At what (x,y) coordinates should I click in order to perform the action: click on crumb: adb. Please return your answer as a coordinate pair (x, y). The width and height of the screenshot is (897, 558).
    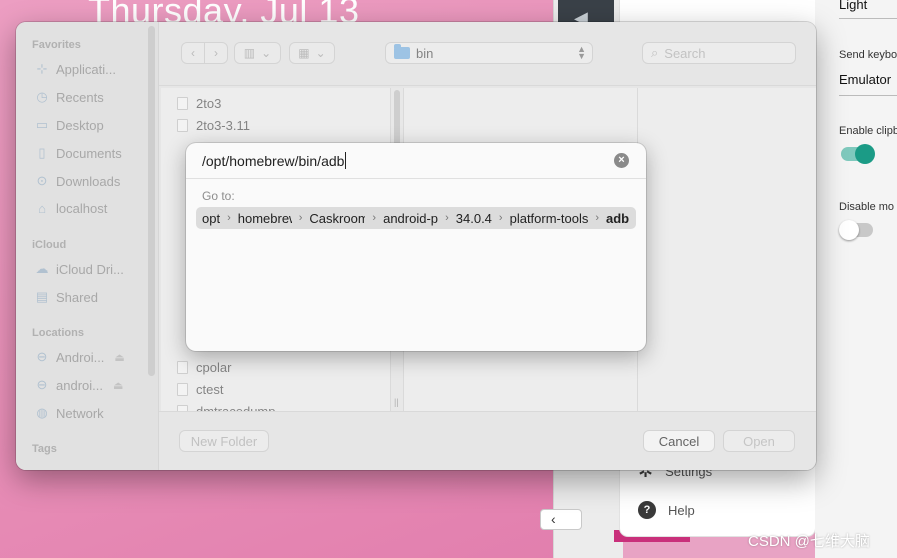
    Looking at the image, I should click on (618, 218).